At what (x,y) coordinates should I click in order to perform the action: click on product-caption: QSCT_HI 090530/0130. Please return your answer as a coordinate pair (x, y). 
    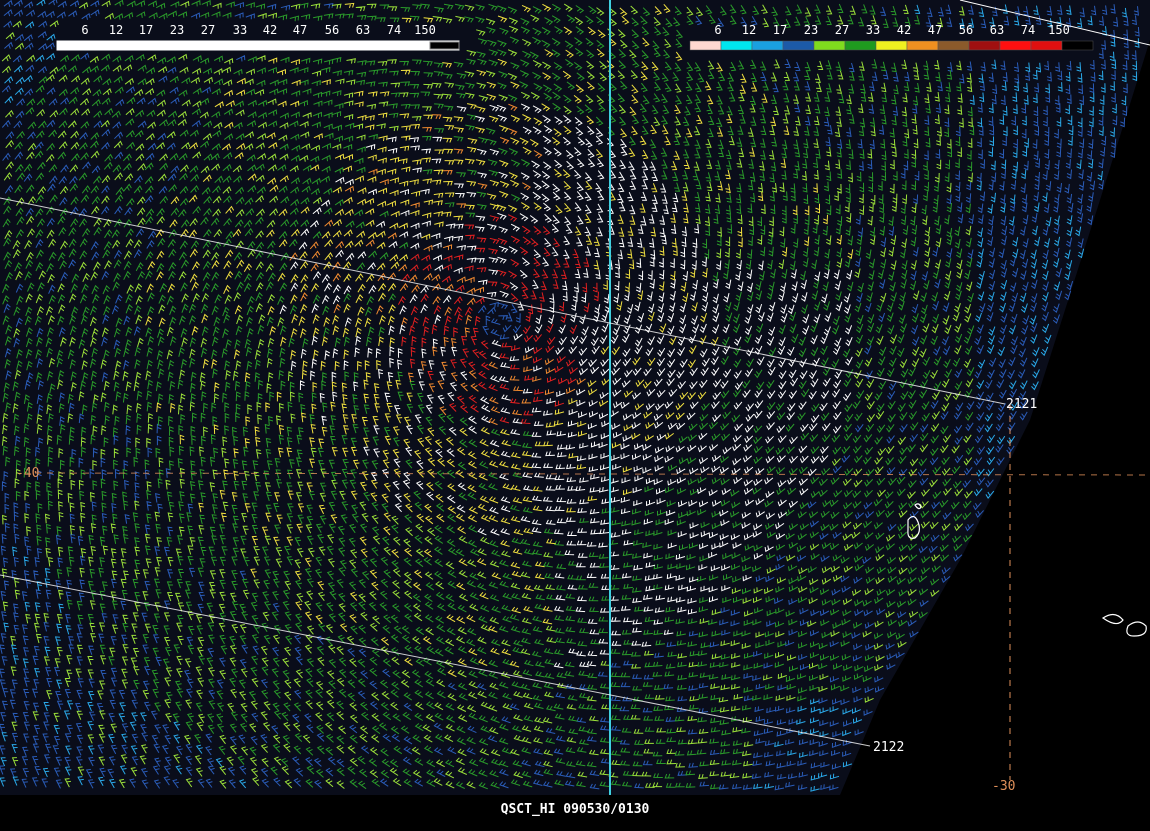
    Looking at the image, I should click on (575, 809).